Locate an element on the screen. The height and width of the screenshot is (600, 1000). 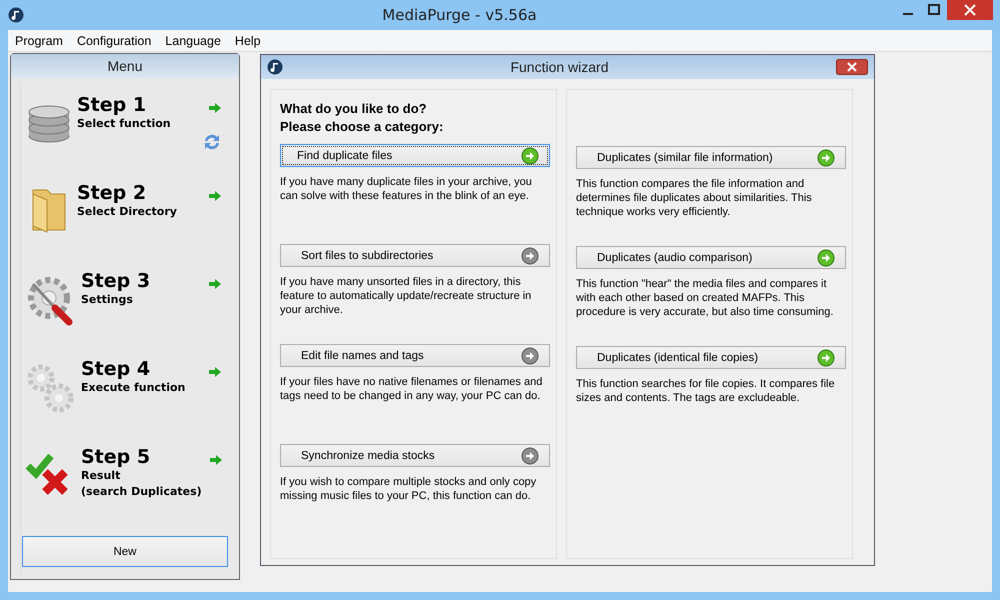
window-title: MediaPurge - v5.56a is located at coordinates (459, 15).